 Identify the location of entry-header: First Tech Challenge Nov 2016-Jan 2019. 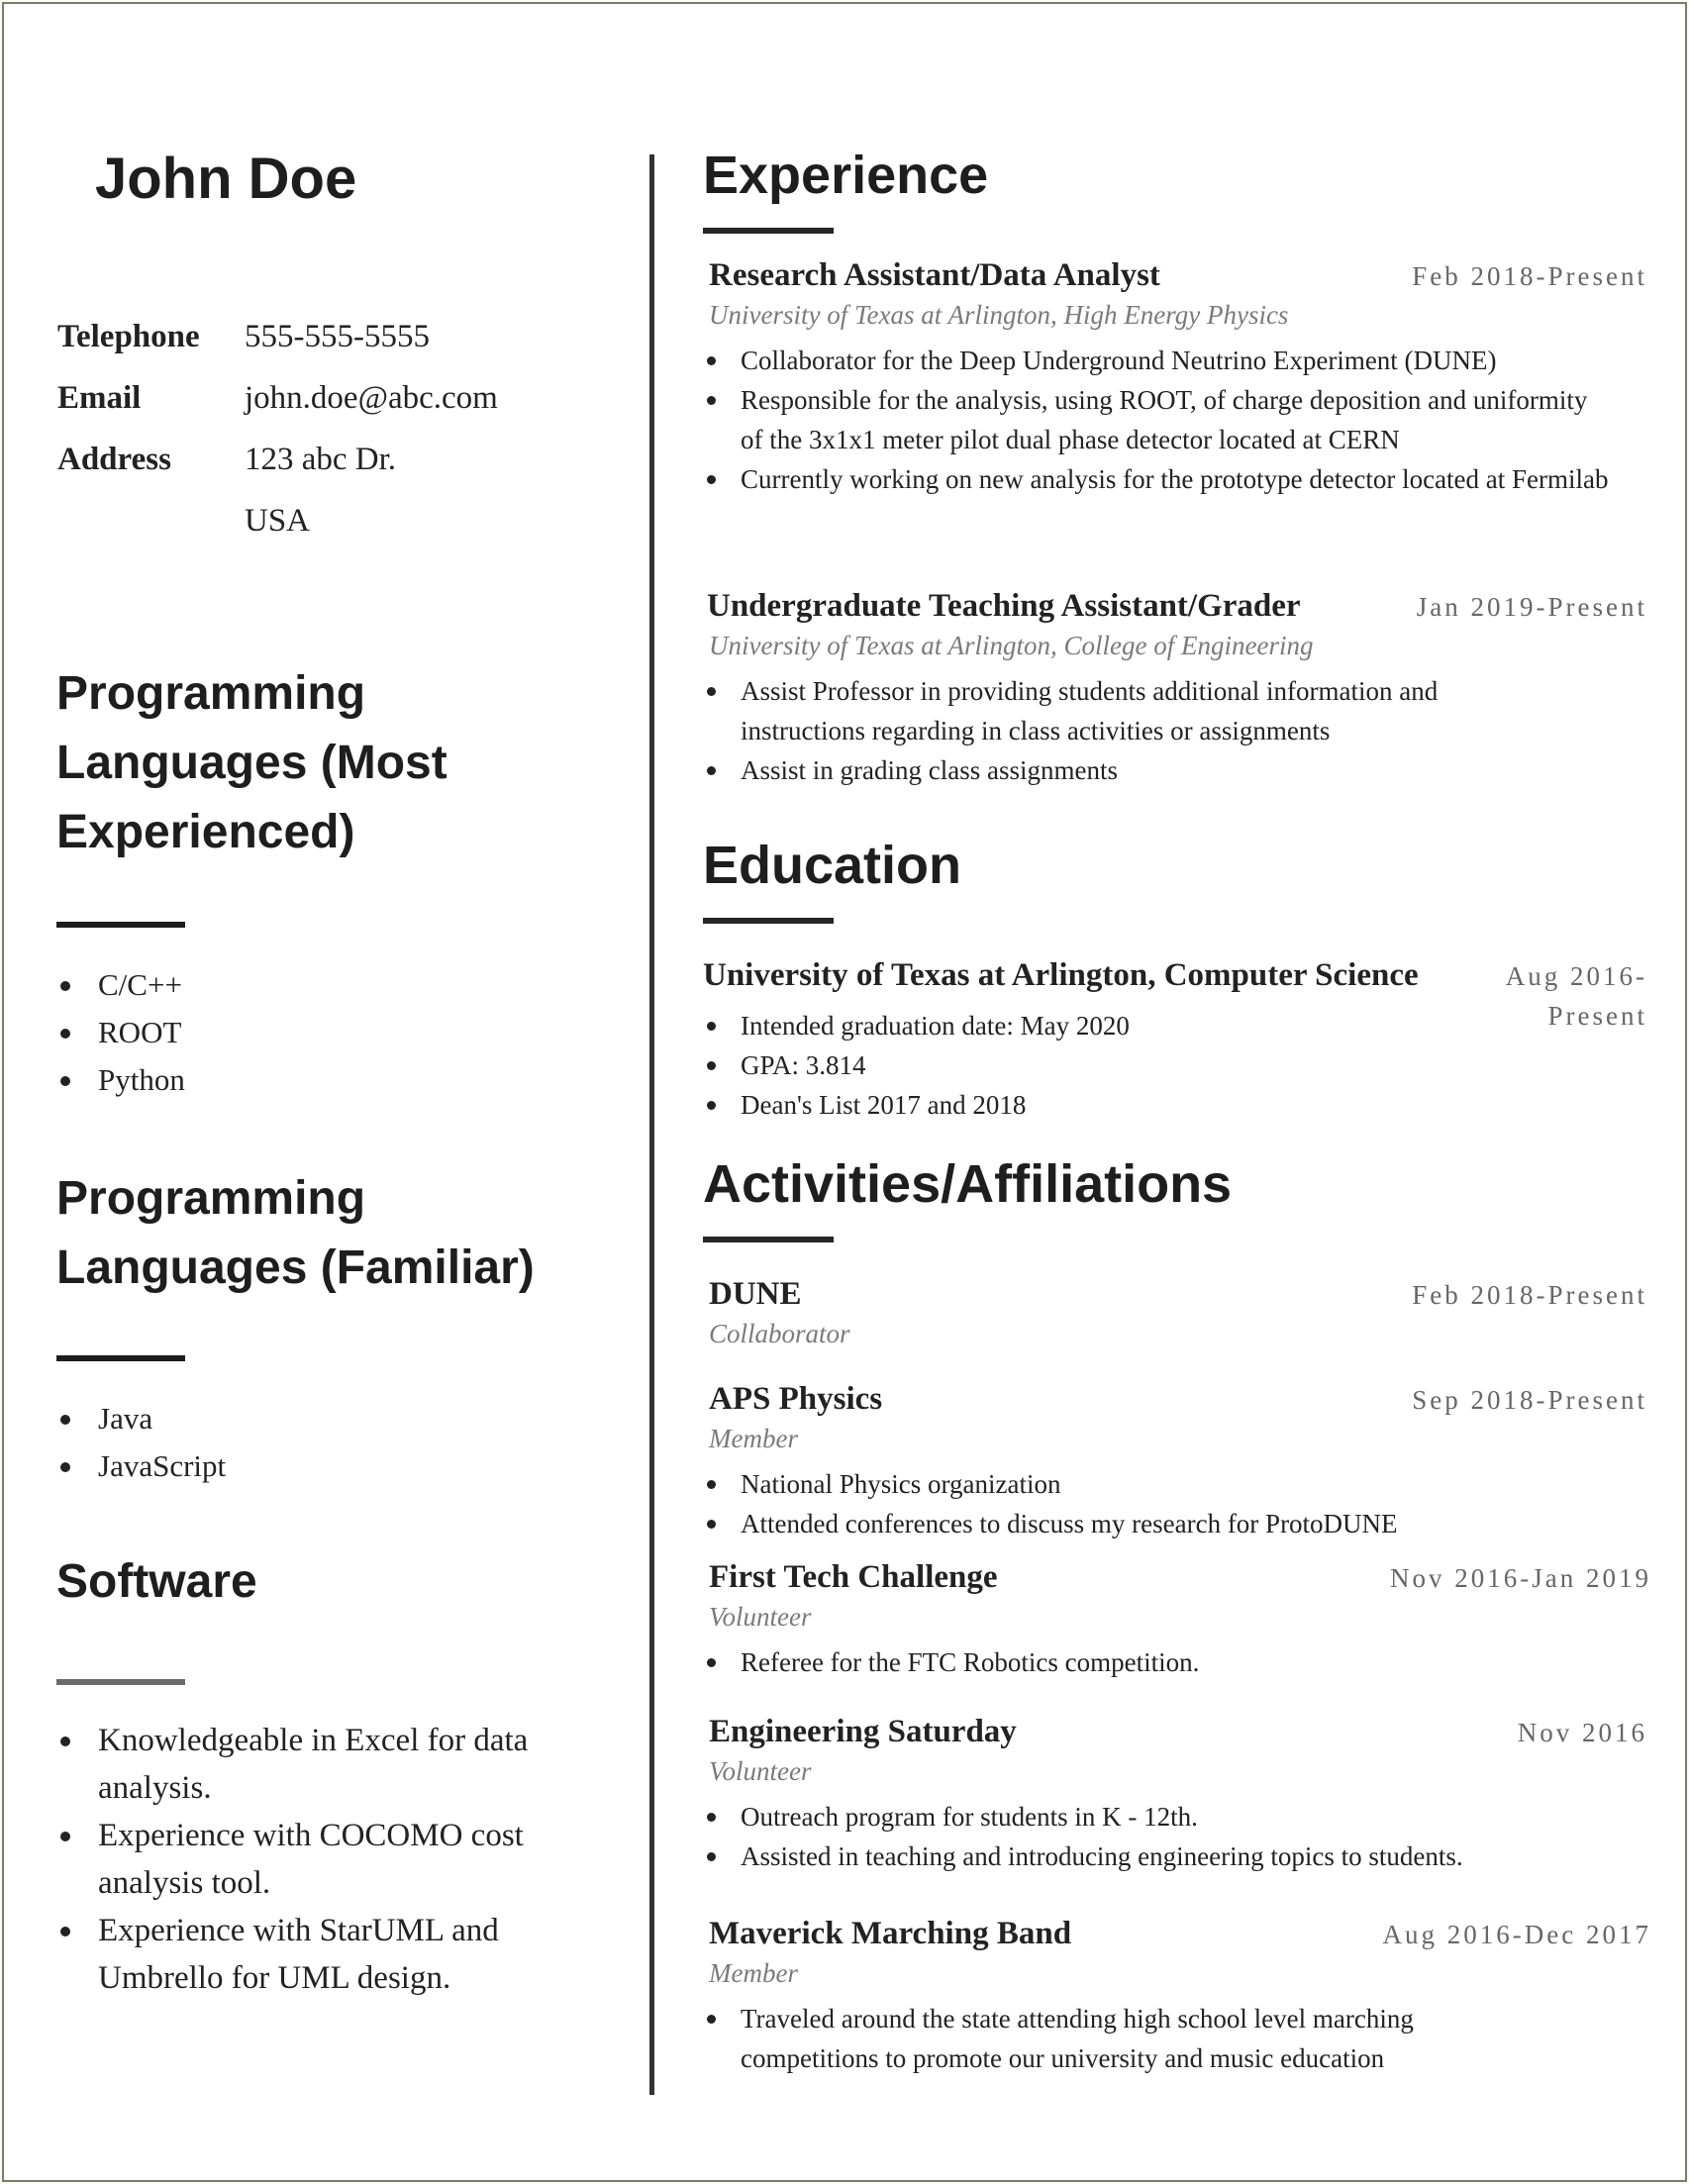
(1175, 1577).